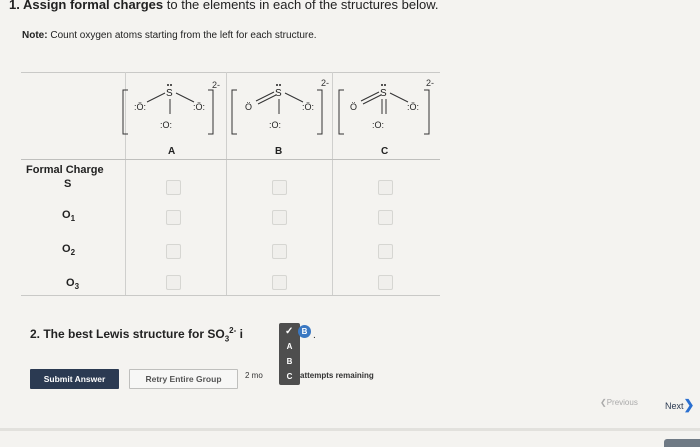 Image resolution: width=700 pixels, height=447 pixels. What do you see at coordinates (173, 187) in the screenshot?
I see `input-a-s` at bounding box center [173, 187].